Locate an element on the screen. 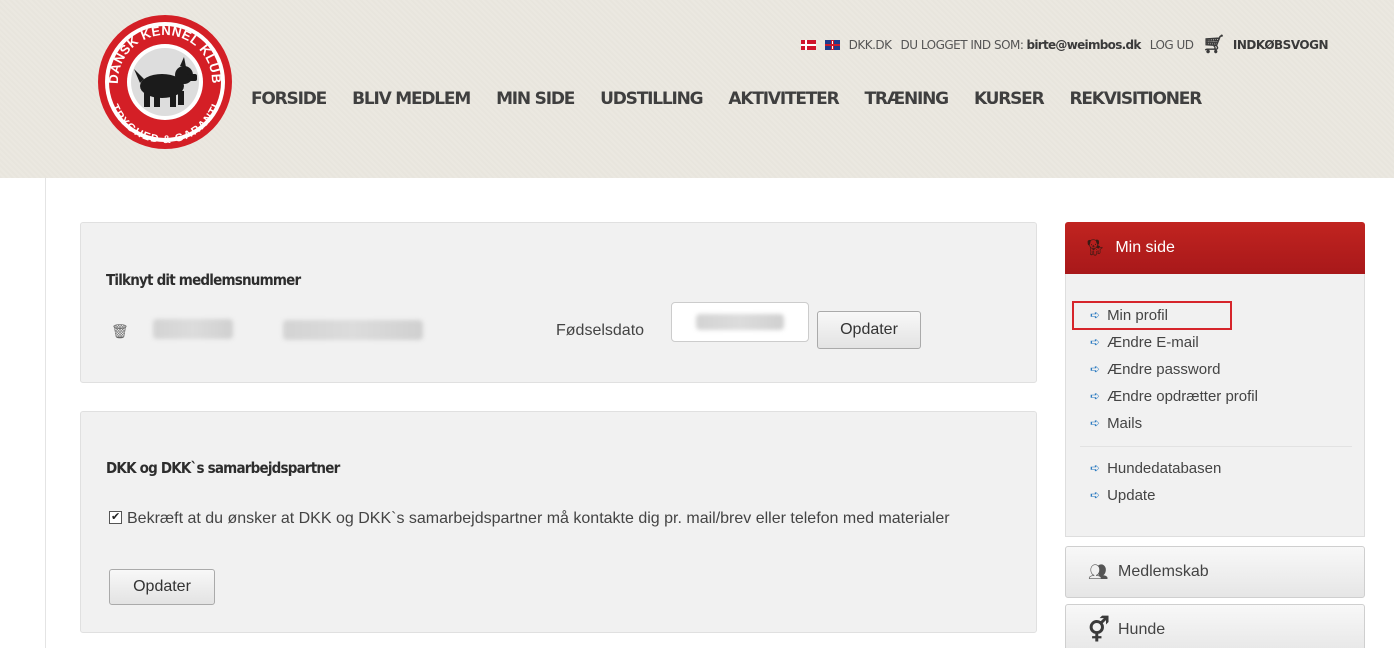  cart-link: 🛒︎ INDKØBSVOGN is located at coordinates (1265, 44).